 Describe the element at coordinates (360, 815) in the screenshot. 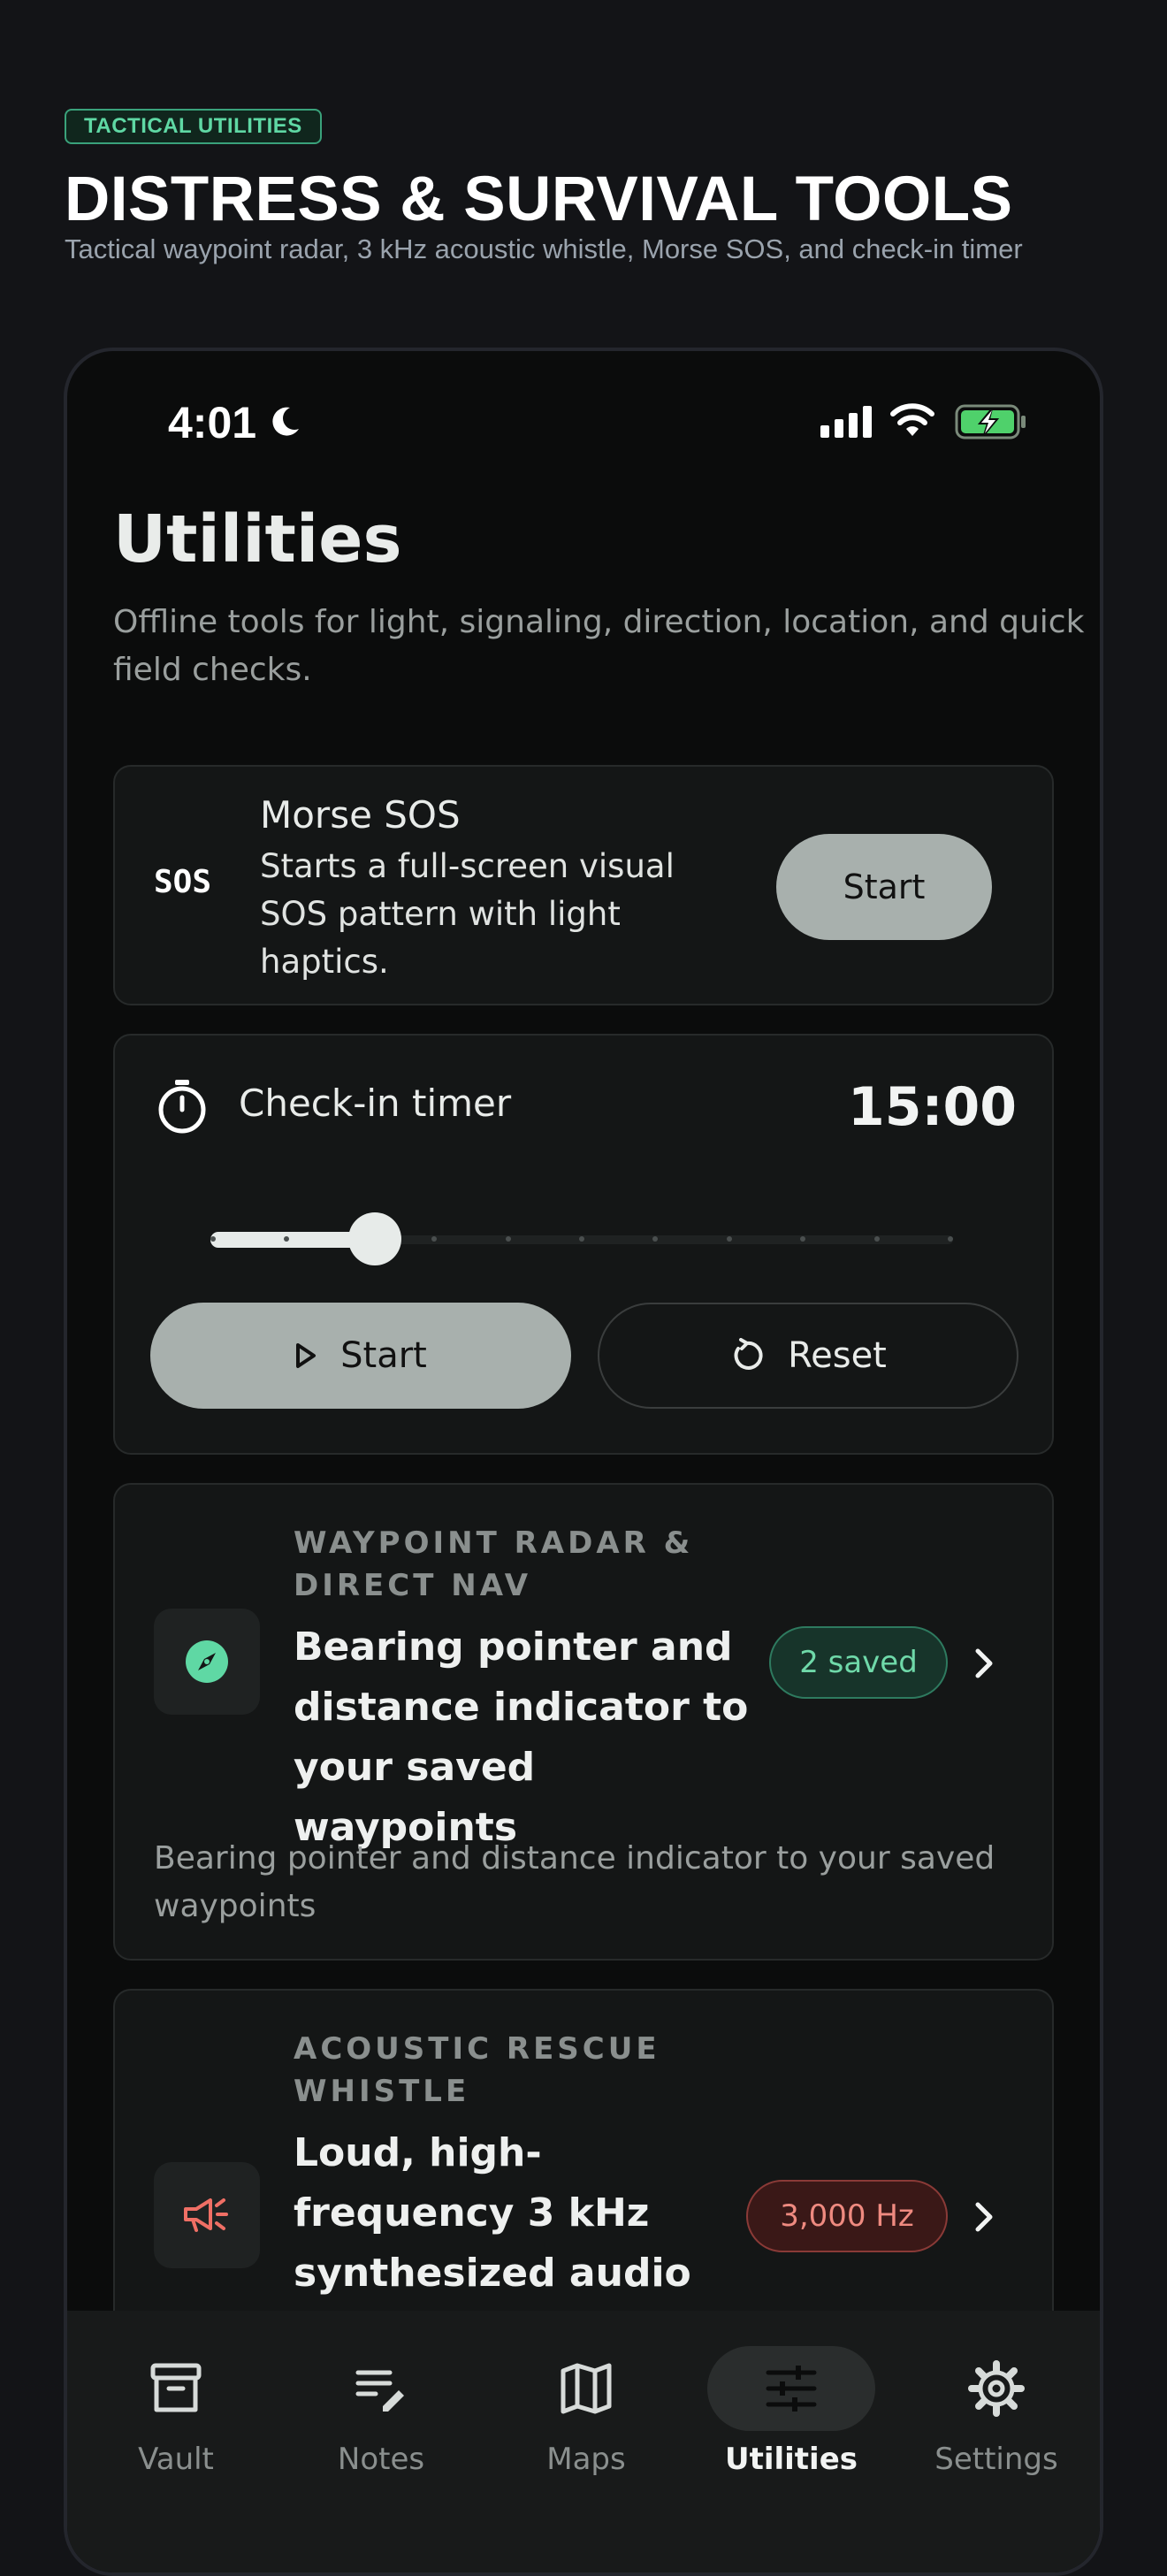

I see `morse-title: Morse SOS` at that location.